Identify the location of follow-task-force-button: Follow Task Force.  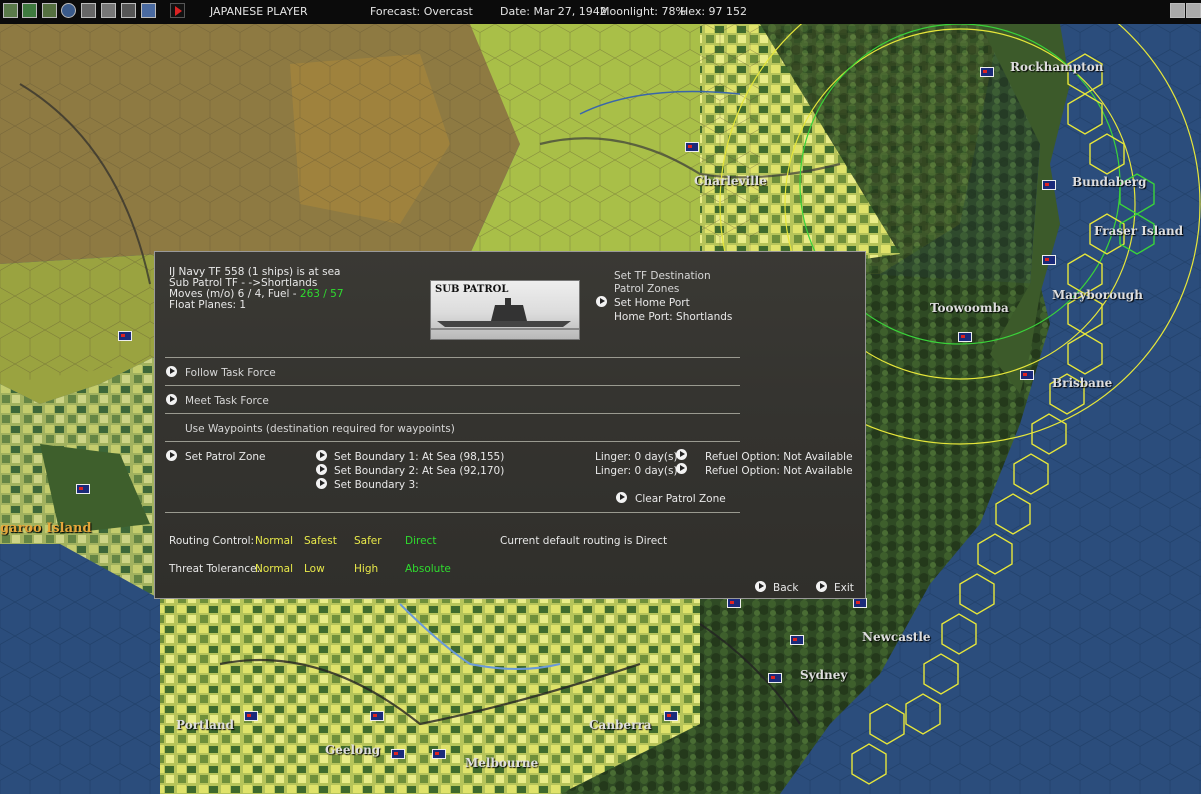
(230, 373).